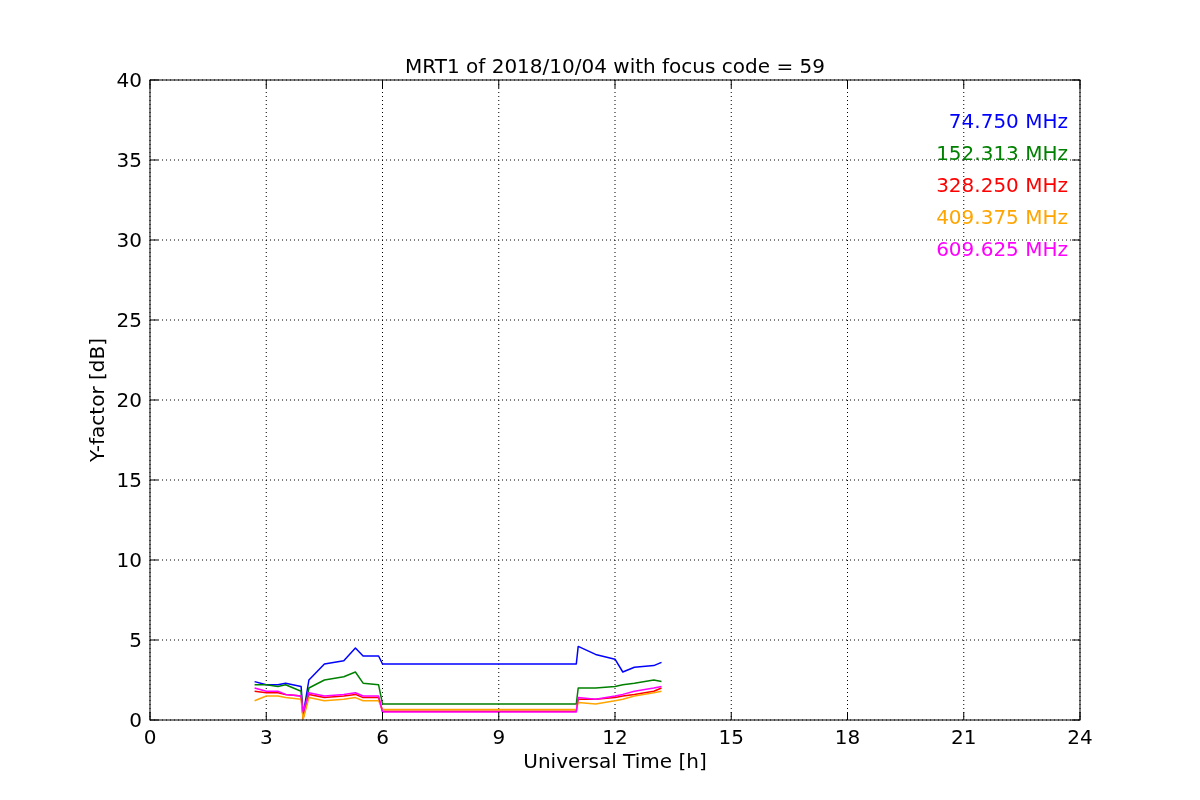  What do you see at coordinates (129, 400) in the screenshot?
I see `y-tick-label: 20` at bounding box center [129, 400].